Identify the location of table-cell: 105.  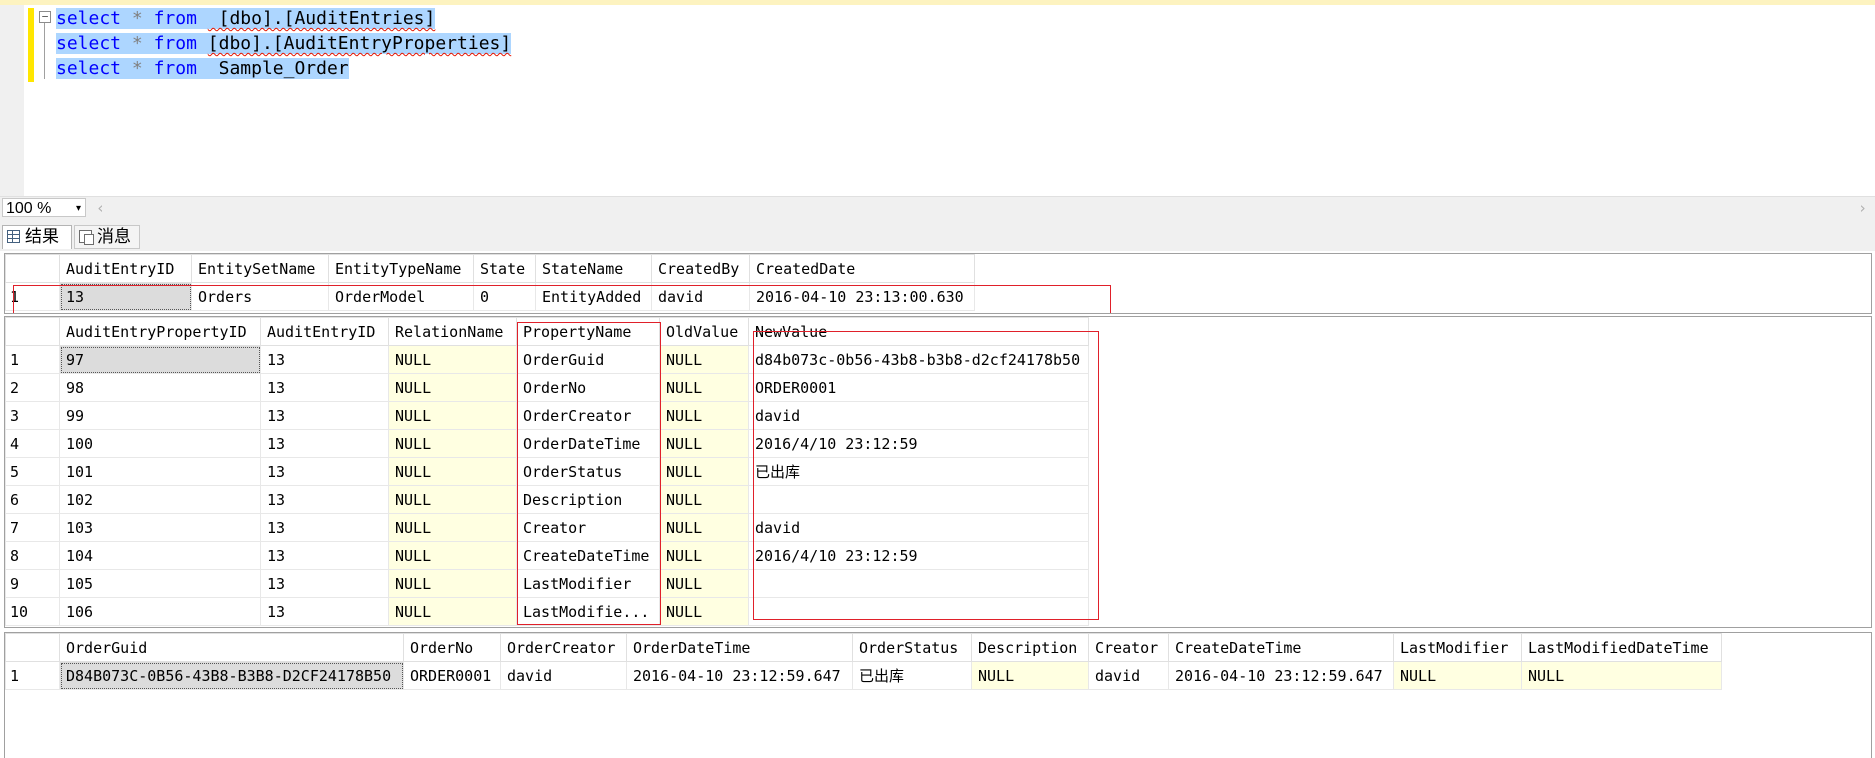
(160, 583).